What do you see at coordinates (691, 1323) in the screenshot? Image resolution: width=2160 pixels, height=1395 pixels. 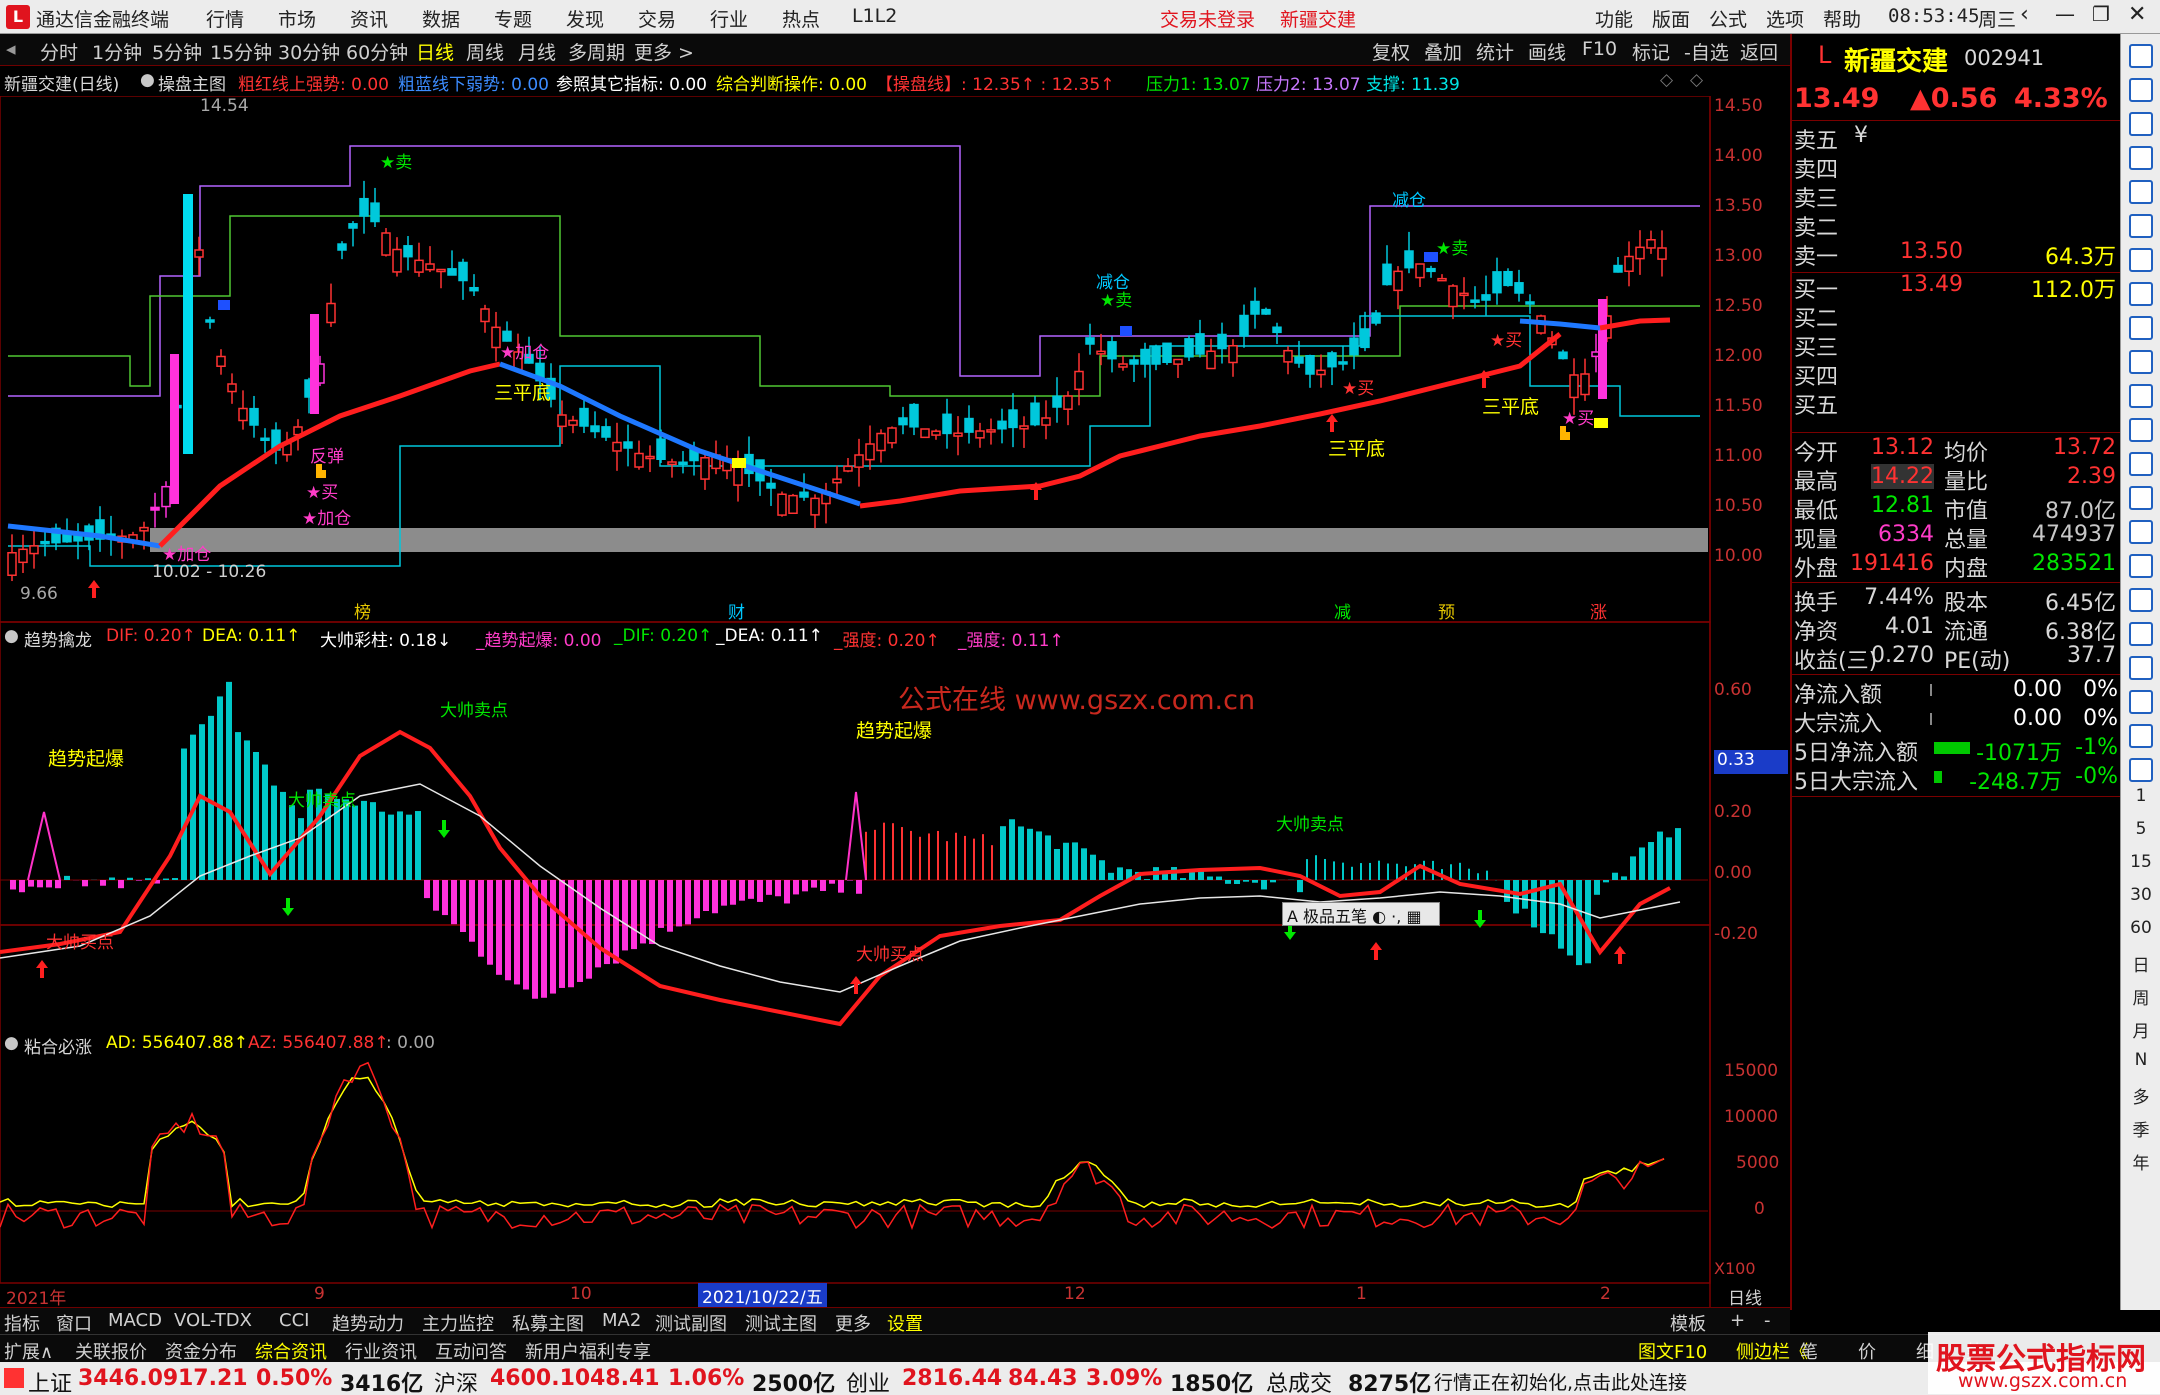 I see `indicator-tab-9: 测试副图` at bounding box center [691, 1323].